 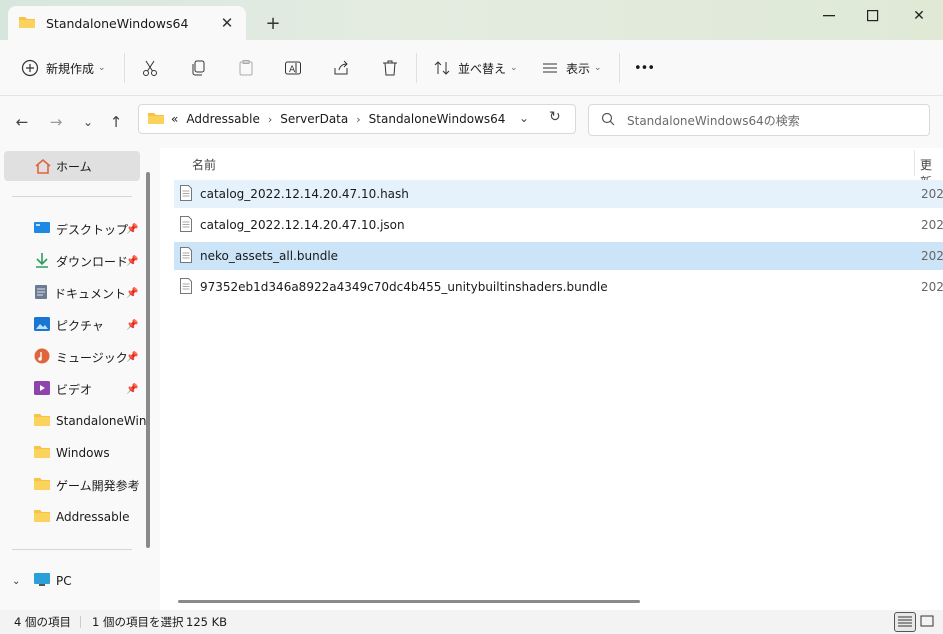 I want to click on copy-icon, so click(x=198, y=68).